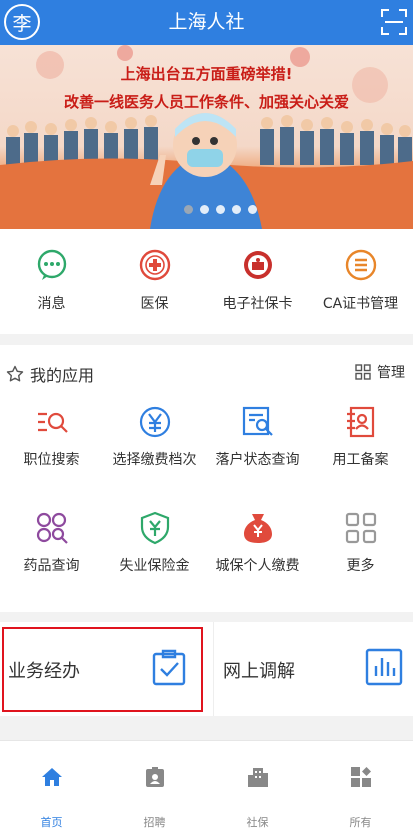  Describe the element at coordinates (384, 667) in the screenshot. I see `bar-chart-icon` at that location.